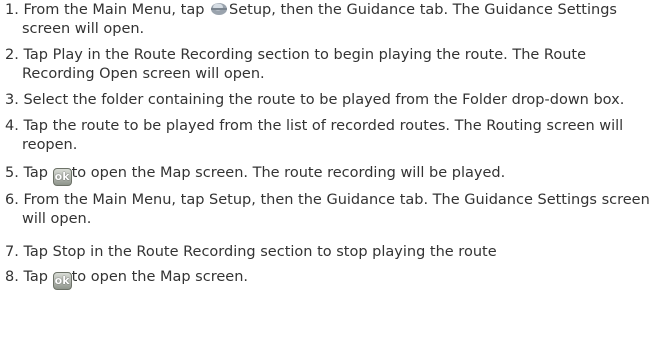 This screenshot has width=672, height=339. Describe the element at coordinates (12, 126) in the screenshot. I see `step-number: 4.` at that location.